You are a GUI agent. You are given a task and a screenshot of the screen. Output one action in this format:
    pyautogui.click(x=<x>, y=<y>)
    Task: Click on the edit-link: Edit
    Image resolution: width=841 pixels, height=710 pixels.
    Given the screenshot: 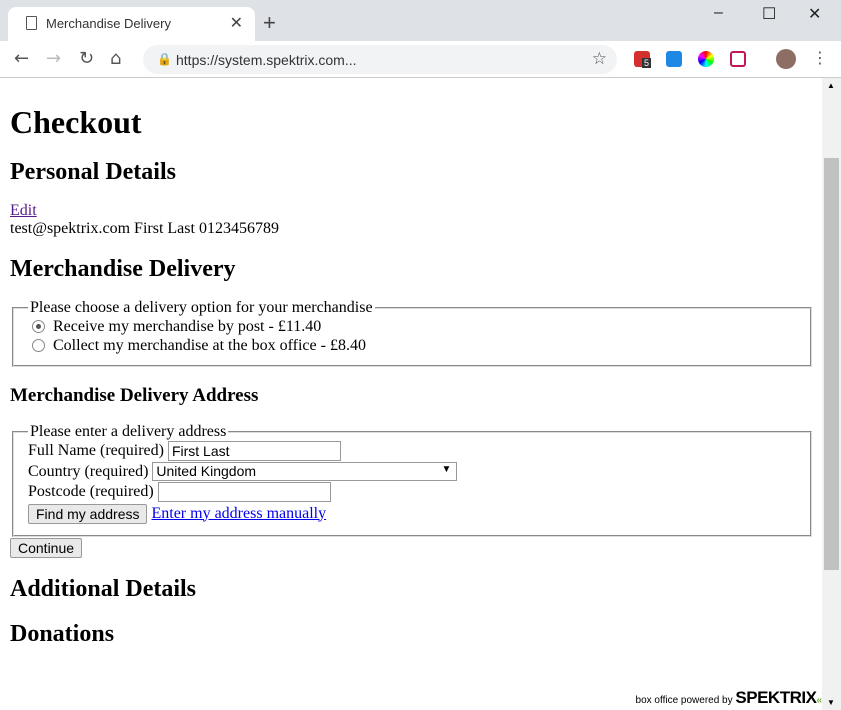 What is the action you would take?
    pyautogui.click(x=23, y=210)
    